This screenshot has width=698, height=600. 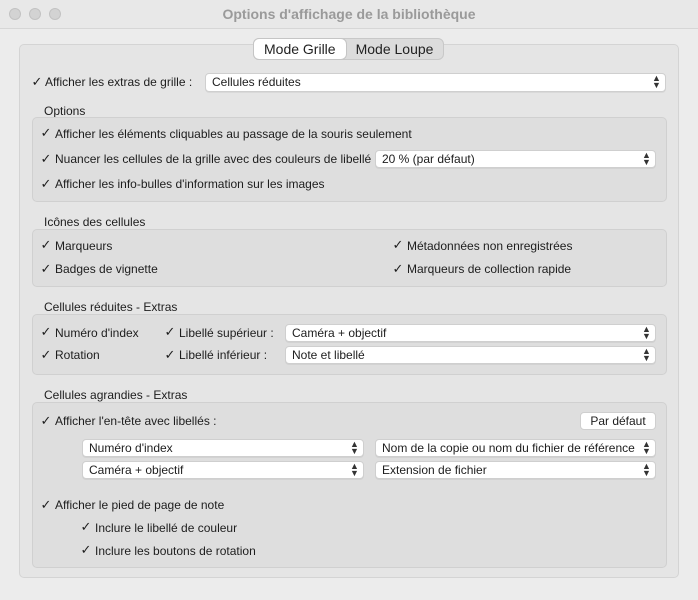 What do you see at coordinates (46, 184) in the screenshot?
I see `tooltips-checkbox: ✓` at bounding box center [46, 184].